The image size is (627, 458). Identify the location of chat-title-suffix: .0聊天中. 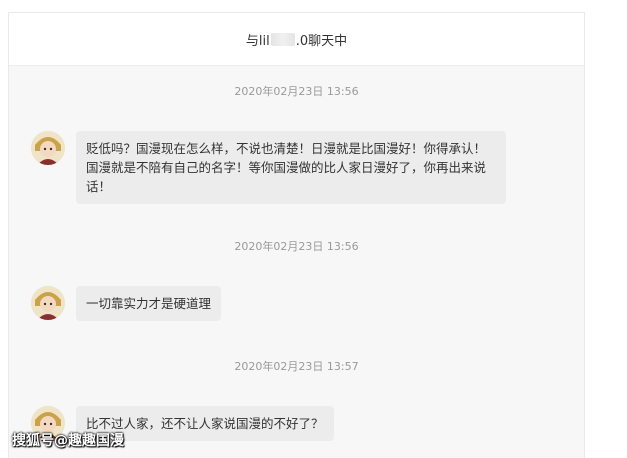
(321, 41).